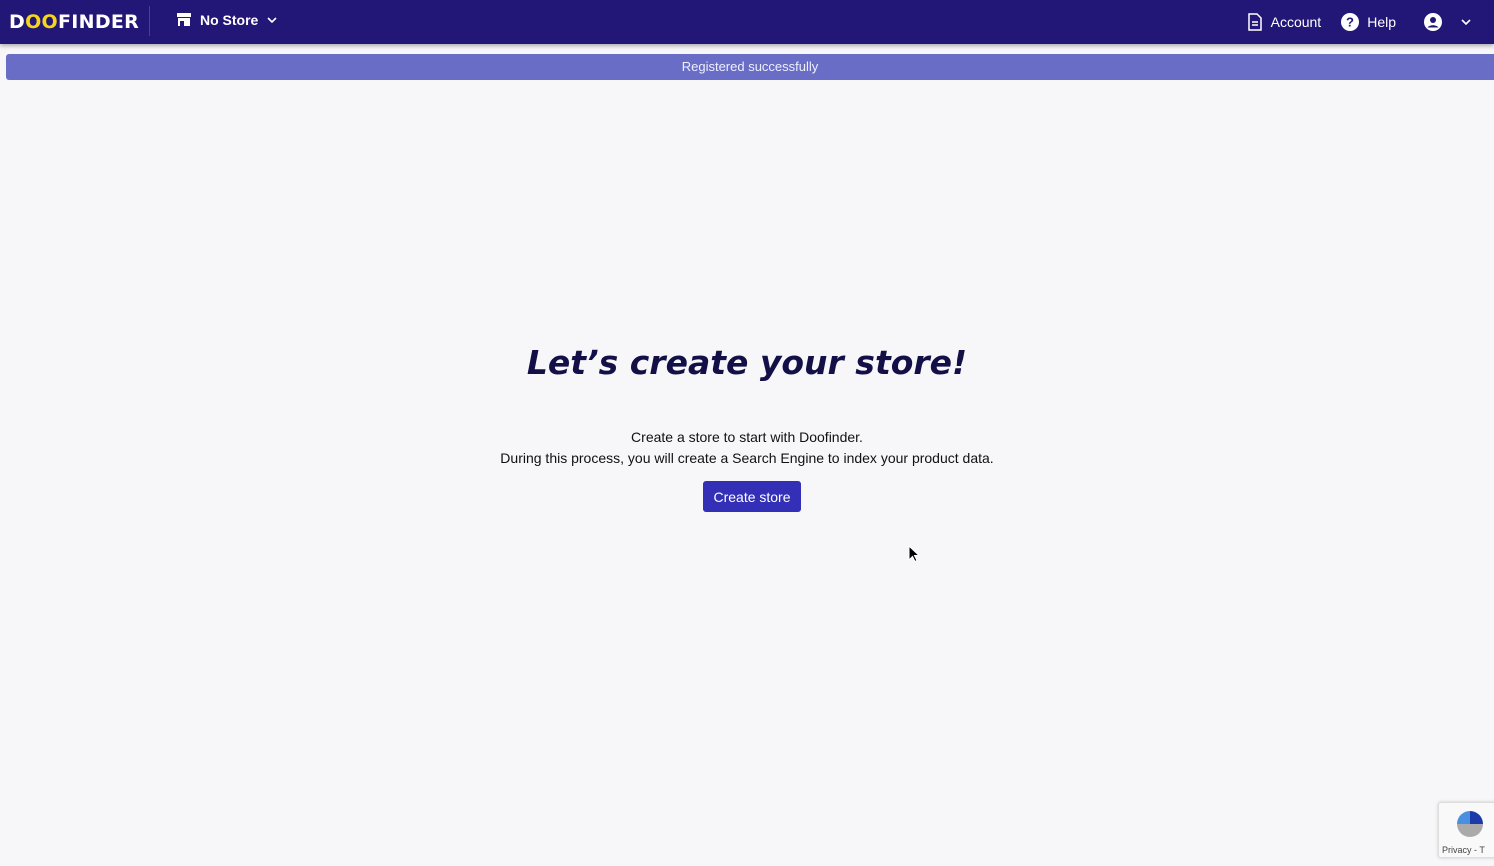 This screenshot has width=1494, height=866. I want to click on page-title: Let’s create your store!, so click(747, 362).